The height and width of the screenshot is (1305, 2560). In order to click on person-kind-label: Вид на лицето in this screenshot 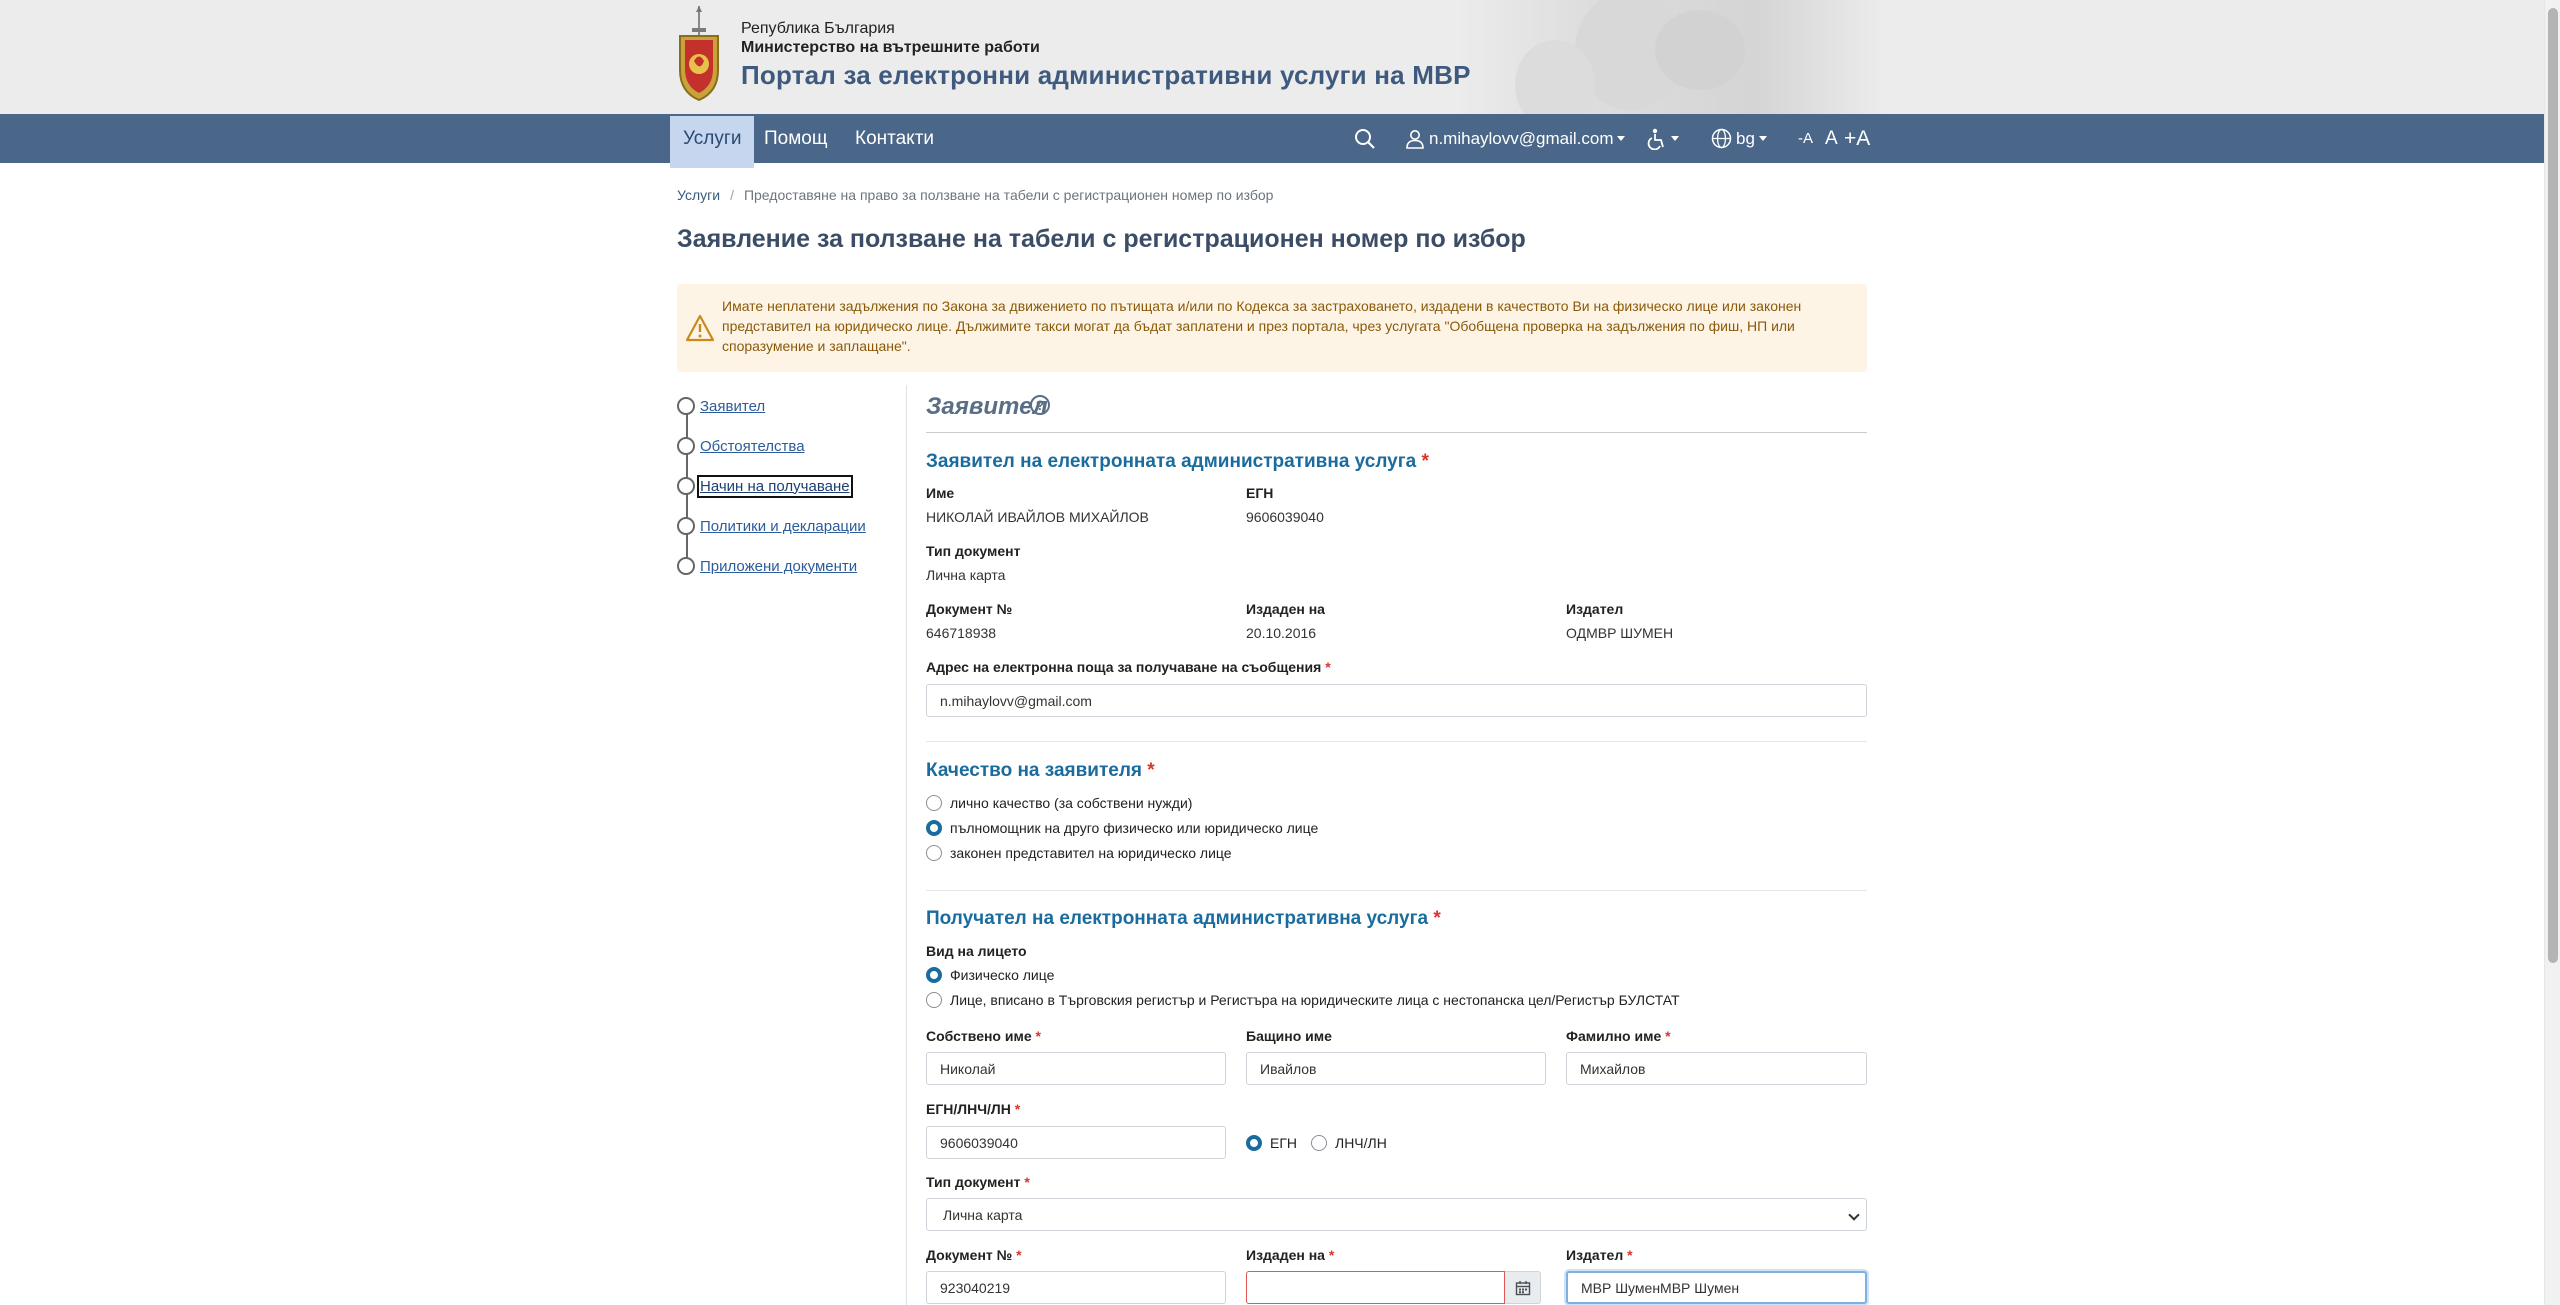, I will do `click(976, 951)`.